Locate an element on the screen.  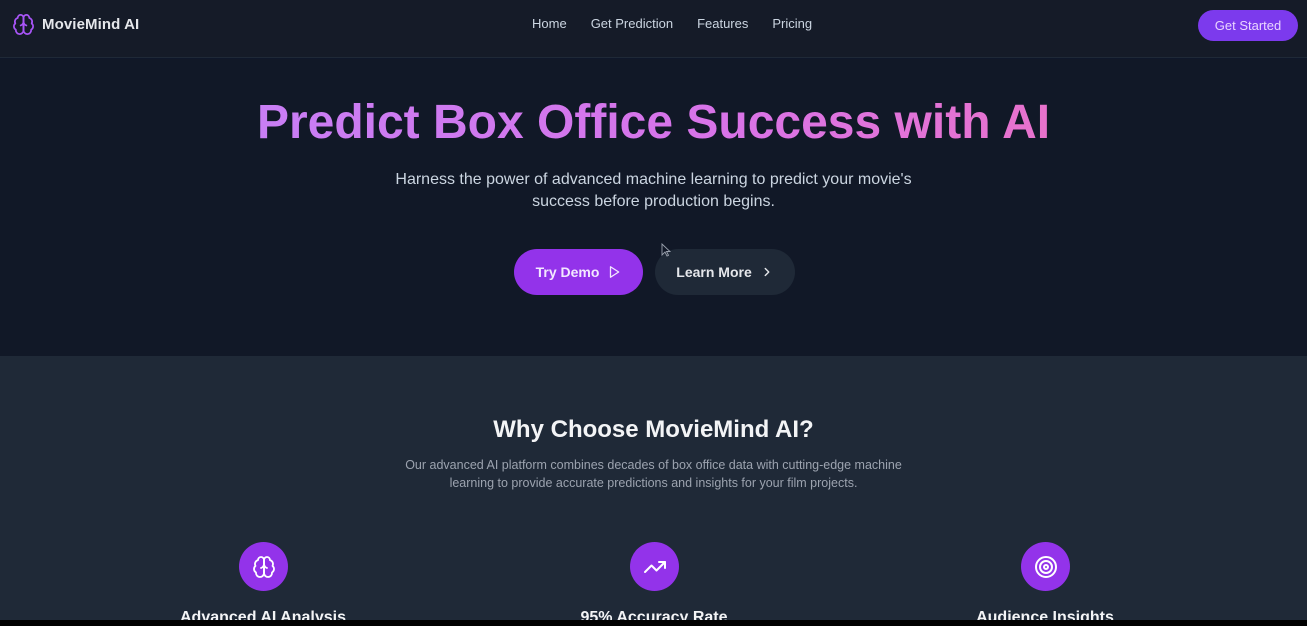
nav-links: Home Get Prediction Features Pricing is located at coordinates (684, 23).